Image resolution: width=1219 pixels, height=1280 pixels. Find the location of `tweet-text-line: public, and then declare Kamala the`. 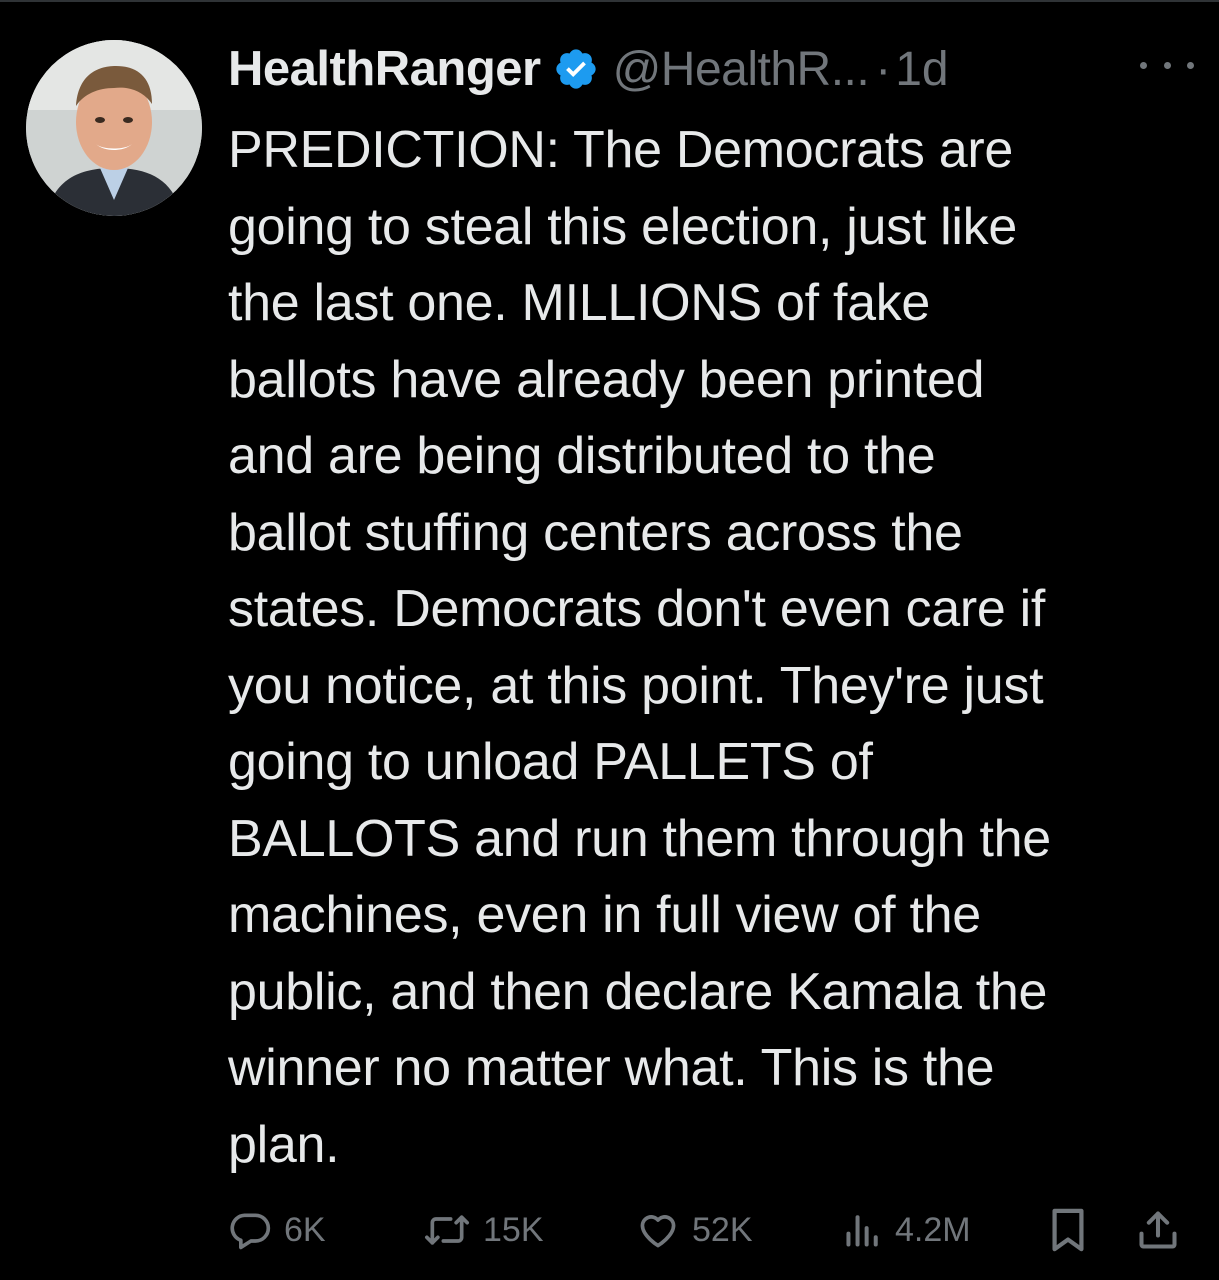

tweet-text-line: public, and then declare Kamala the is located at coordinates (638, 991).